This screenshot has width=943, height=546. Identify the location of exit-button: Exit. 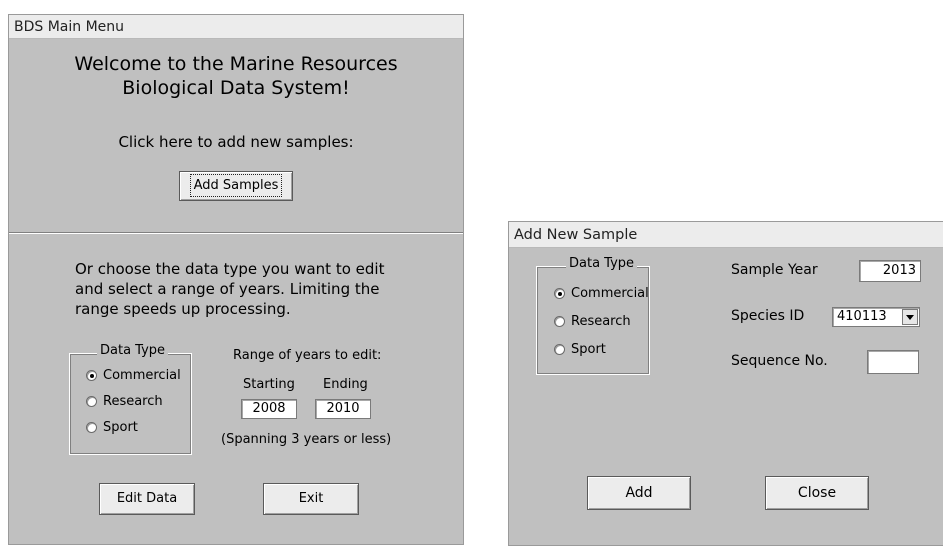
(311, 499).